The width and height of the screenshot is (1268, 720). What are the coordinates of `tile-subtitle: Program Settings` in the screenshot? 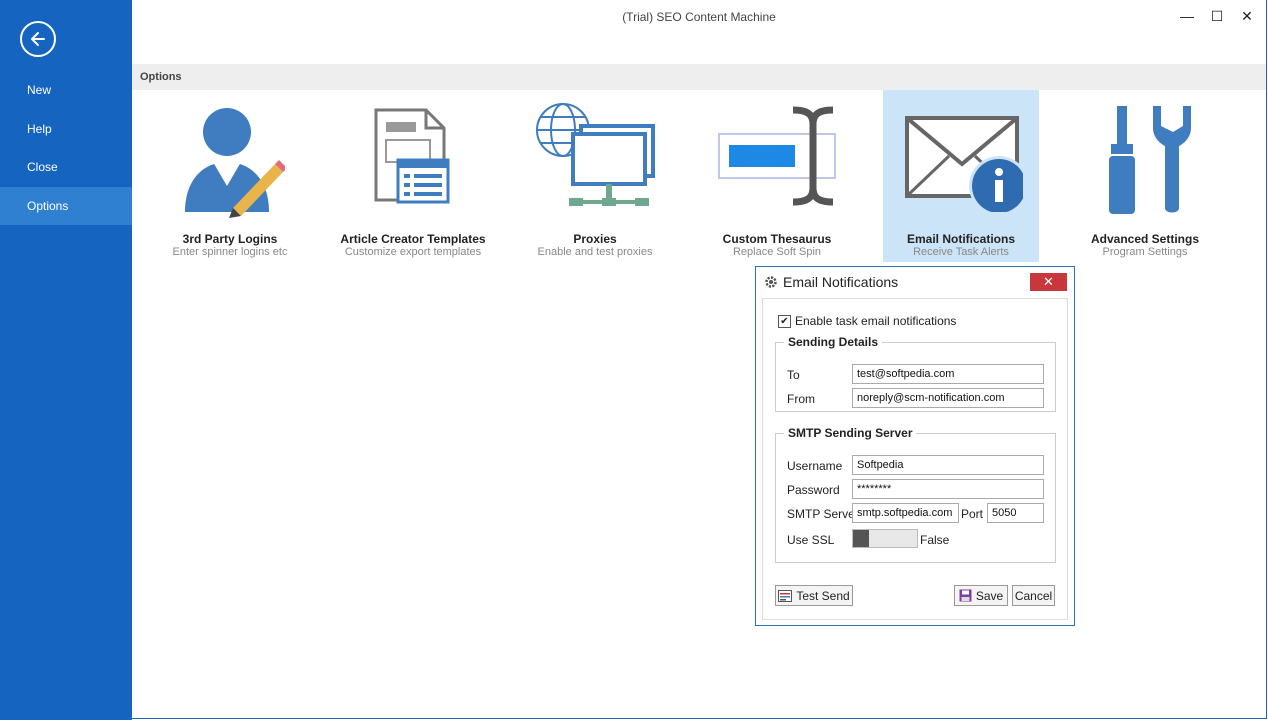 It's located at (1145, 252).